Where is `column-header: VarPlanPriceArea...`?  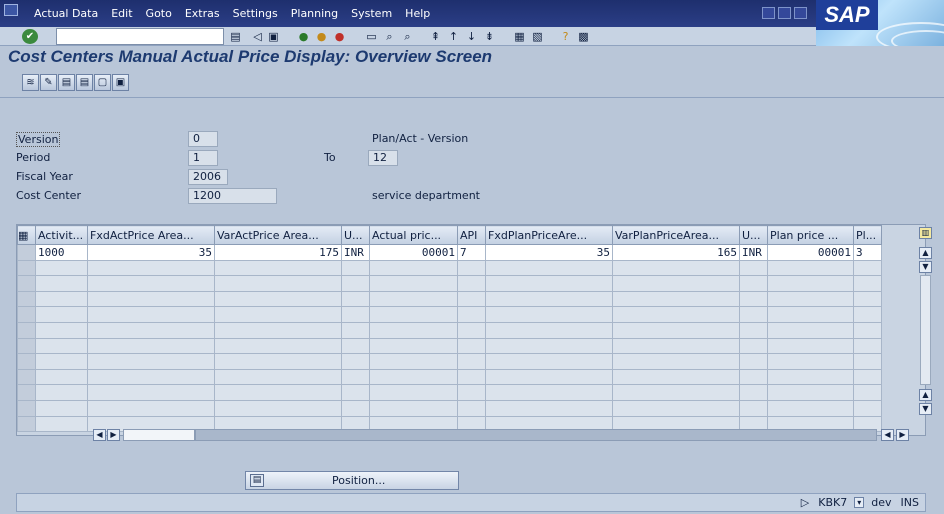
column-header: VarPlanPriceArea... is located at coordinates (676, 235).